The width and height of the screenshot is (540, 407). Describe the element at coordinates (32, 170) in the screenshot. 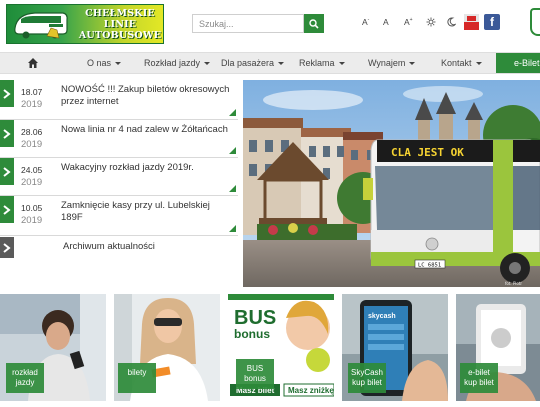

I see `news-date: 24.05` at that location.